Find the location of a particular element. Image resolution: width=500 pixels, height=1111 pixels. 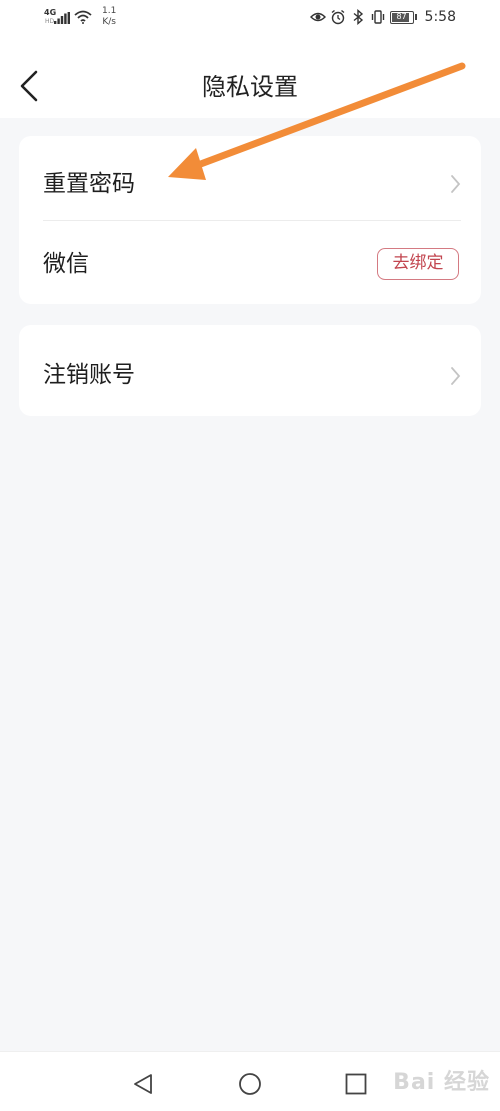

status-right: 87 5:58 is located at coordinates (382, 17).